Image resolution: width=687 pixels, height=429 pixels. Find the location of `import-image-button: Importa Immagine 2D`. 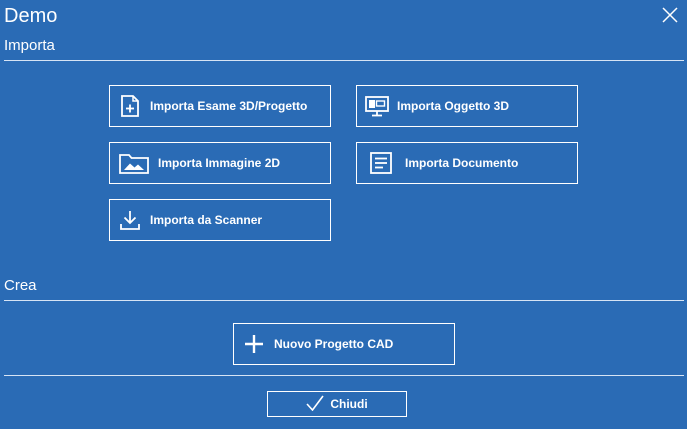

import-image-button: Importa Immagine 2D is located at coordinates (220, 163).